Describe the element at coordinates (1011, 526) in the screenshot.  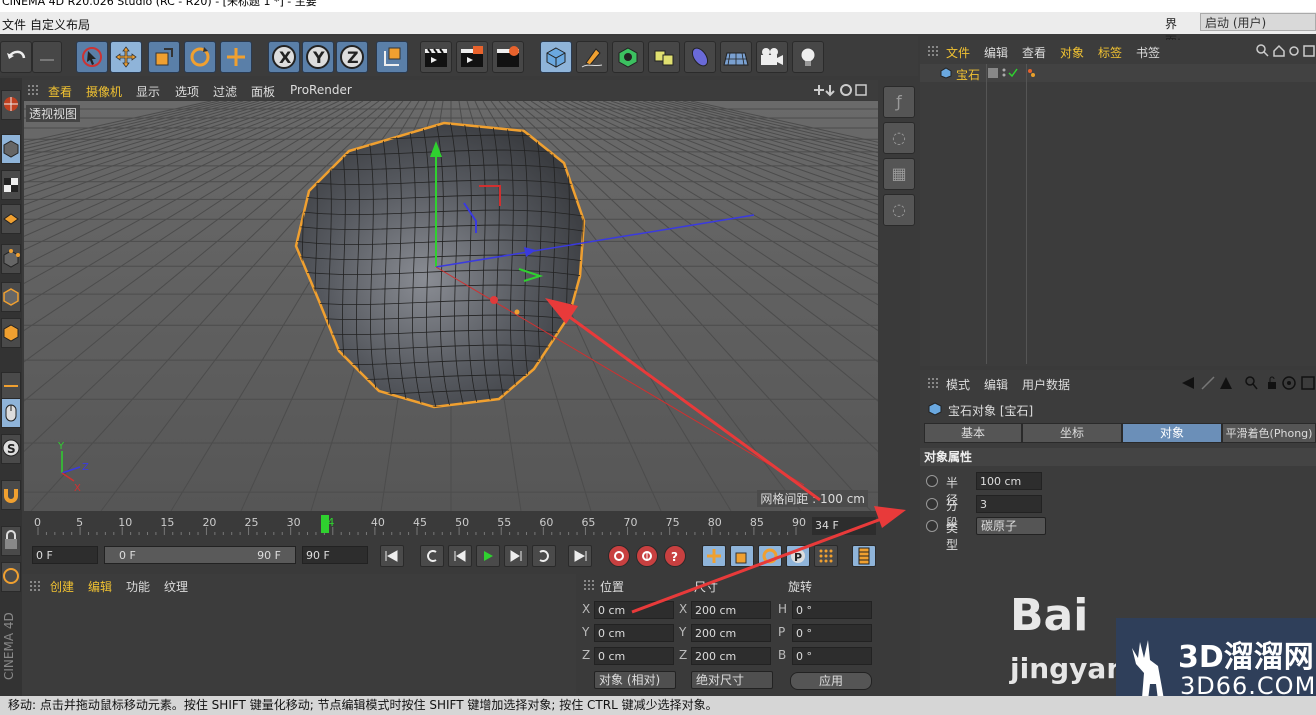
I see `type-dropdown: 碳原子` at that location.